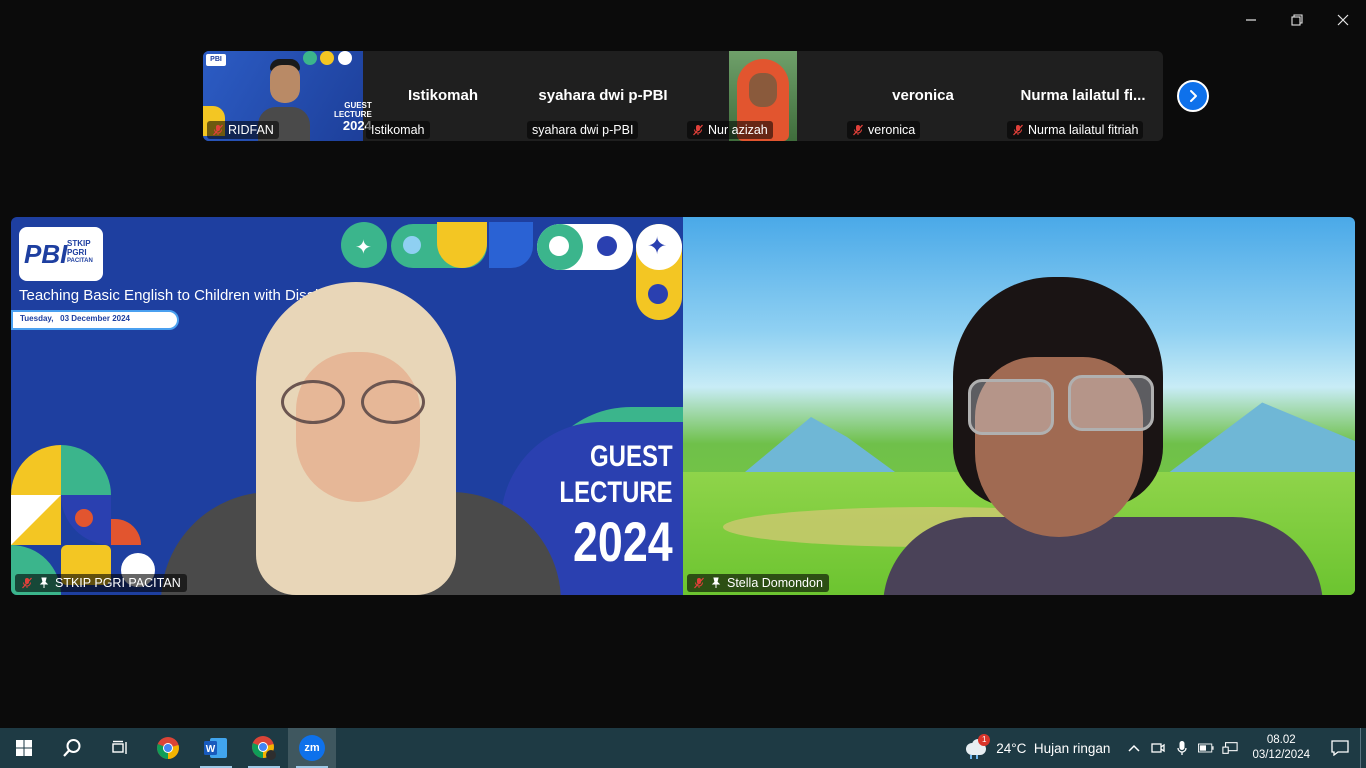 This screenshot has height=768, width=1366. I want to click on chrome-icon, so click(168, 748).